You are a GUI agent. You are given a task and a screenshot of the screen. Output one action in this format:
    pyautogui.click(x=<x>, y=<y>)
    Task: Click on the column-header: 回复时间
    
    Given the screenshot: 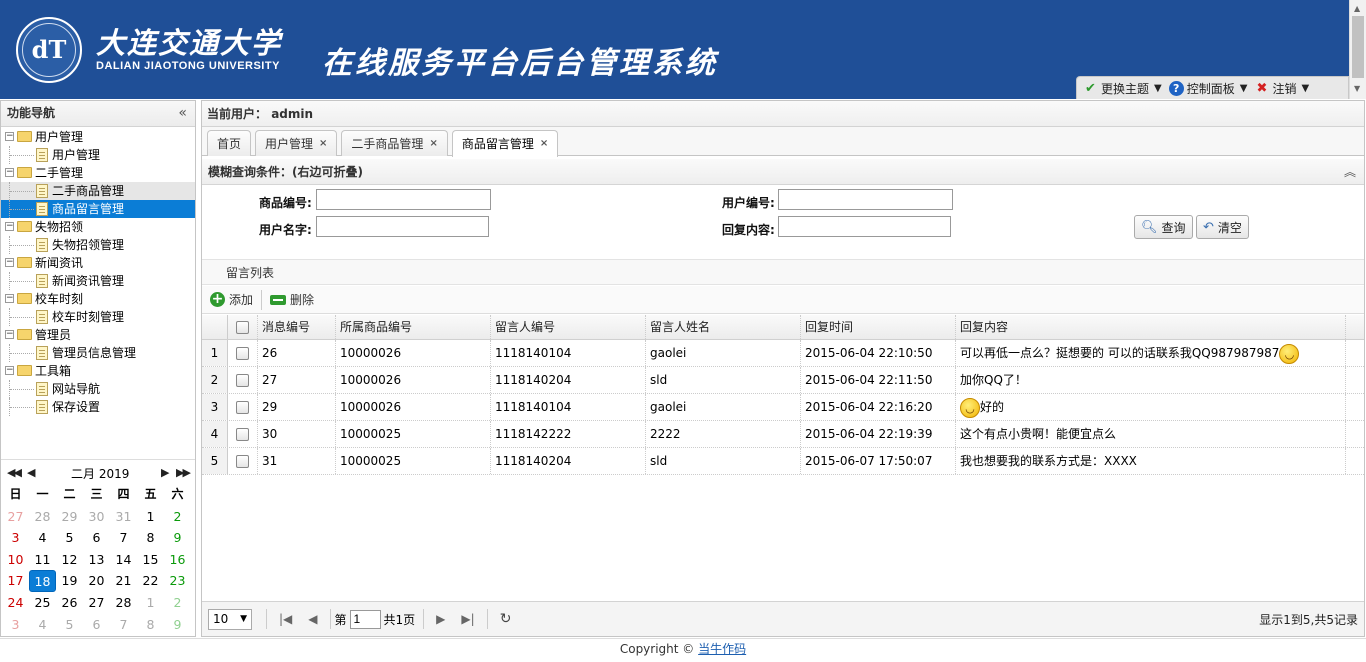 What is the action you would take?
    pyautogui.click(x=878, y=327)
    